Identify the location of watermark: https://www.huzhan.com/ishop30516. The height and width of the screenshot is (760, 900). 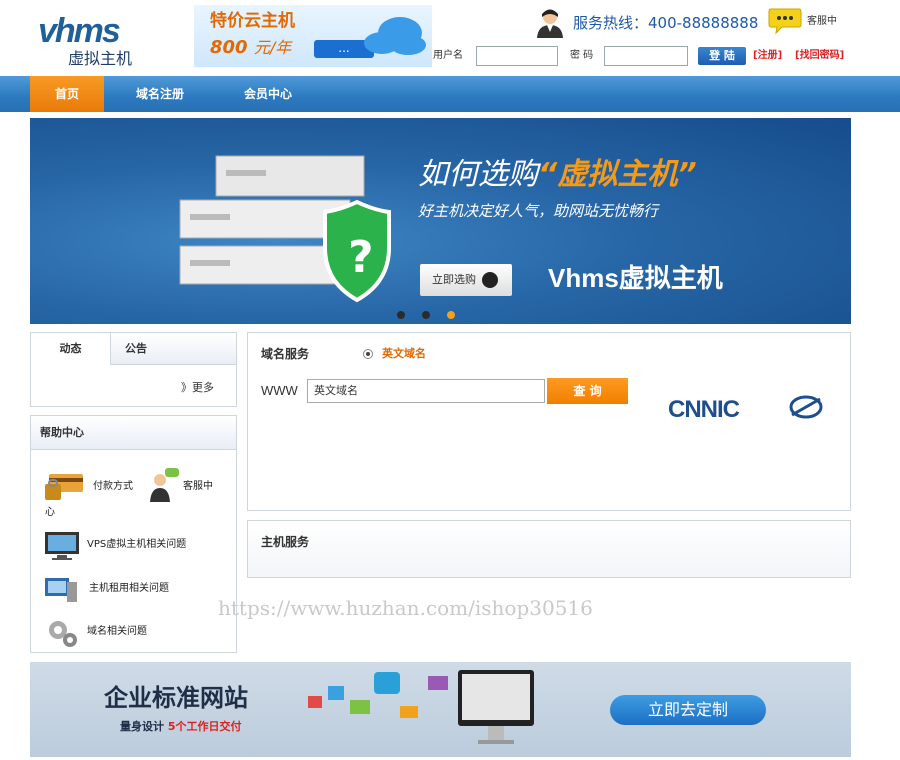
(405, 608).